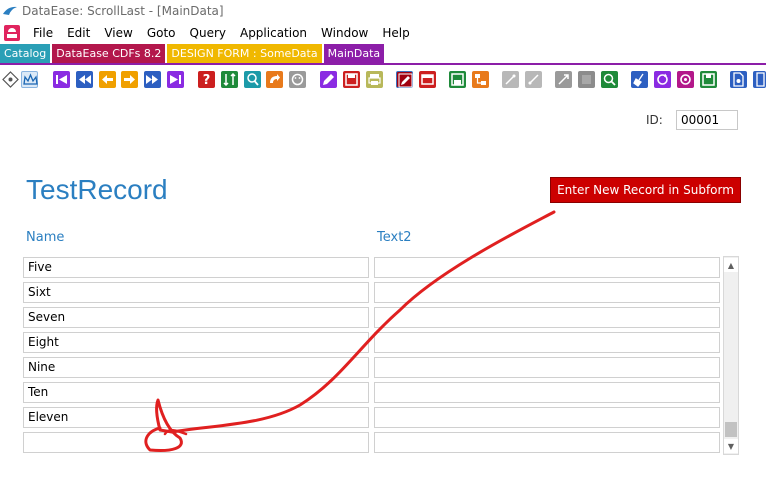  What do you see at coordinates (43, 33) in the screenshot?
I see `menu-file: File` at bounding box center [43, 33].